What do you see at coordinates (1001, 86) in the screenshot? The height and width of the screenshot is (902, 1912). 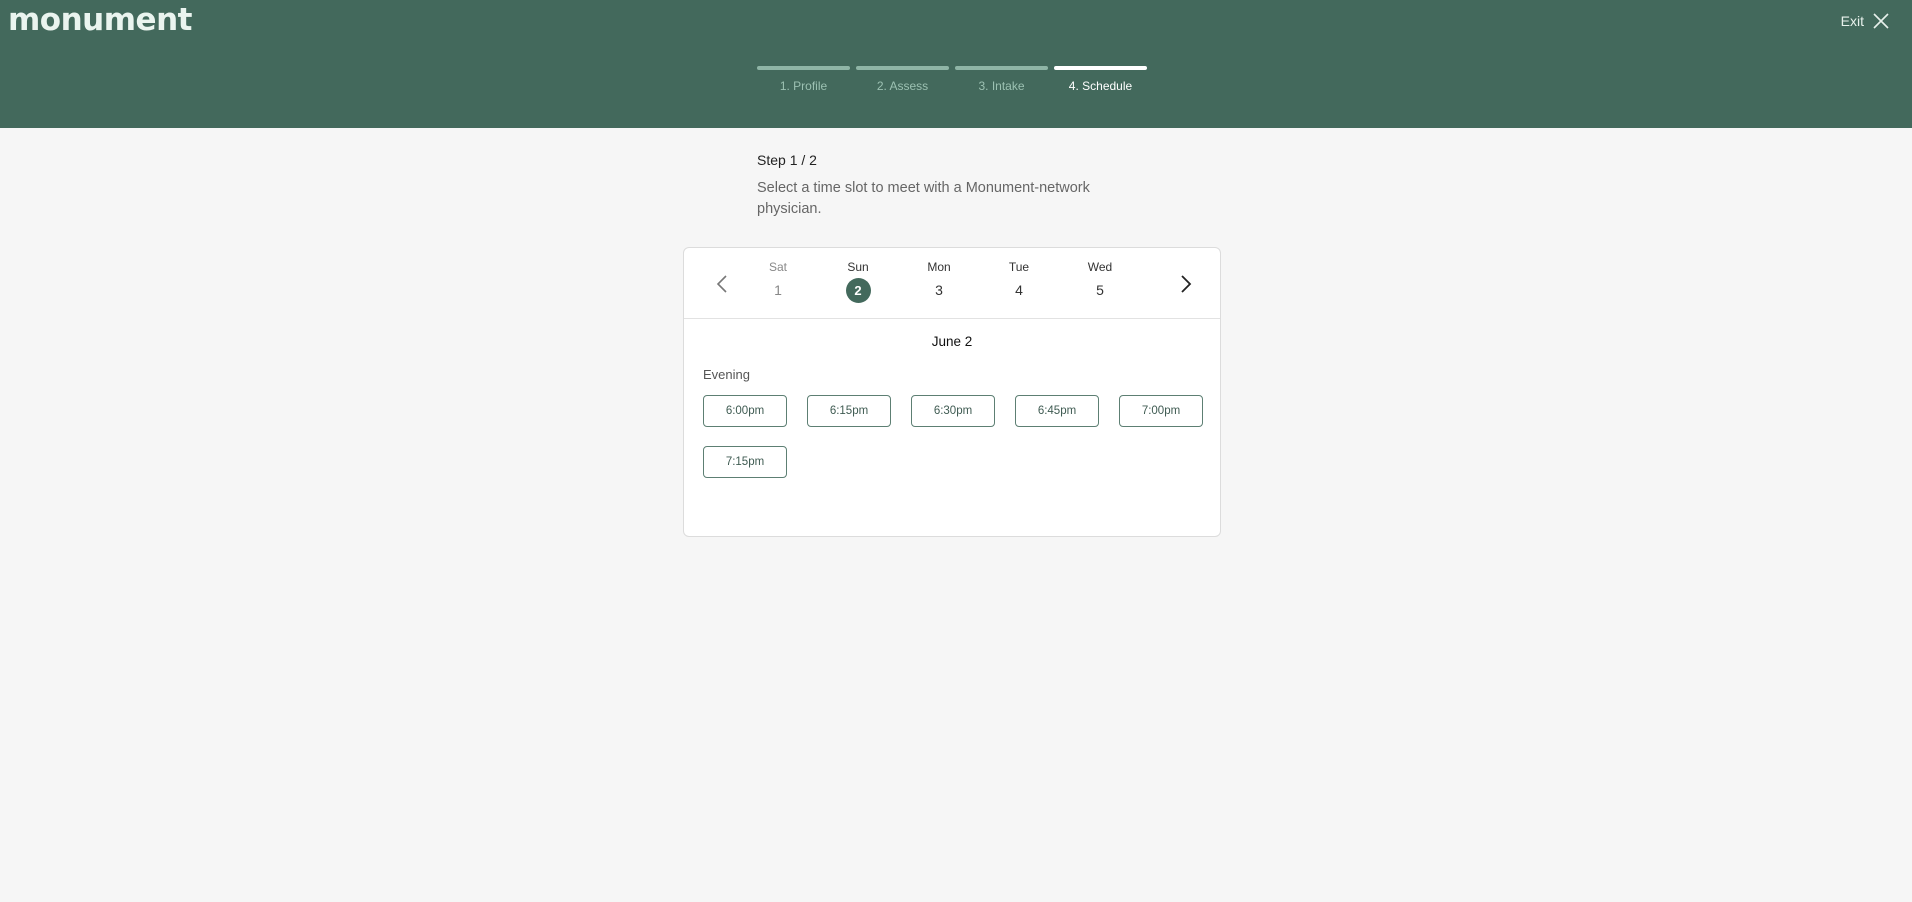 I see `step-label: 3. Intake` at bounding box center [1001, 86].